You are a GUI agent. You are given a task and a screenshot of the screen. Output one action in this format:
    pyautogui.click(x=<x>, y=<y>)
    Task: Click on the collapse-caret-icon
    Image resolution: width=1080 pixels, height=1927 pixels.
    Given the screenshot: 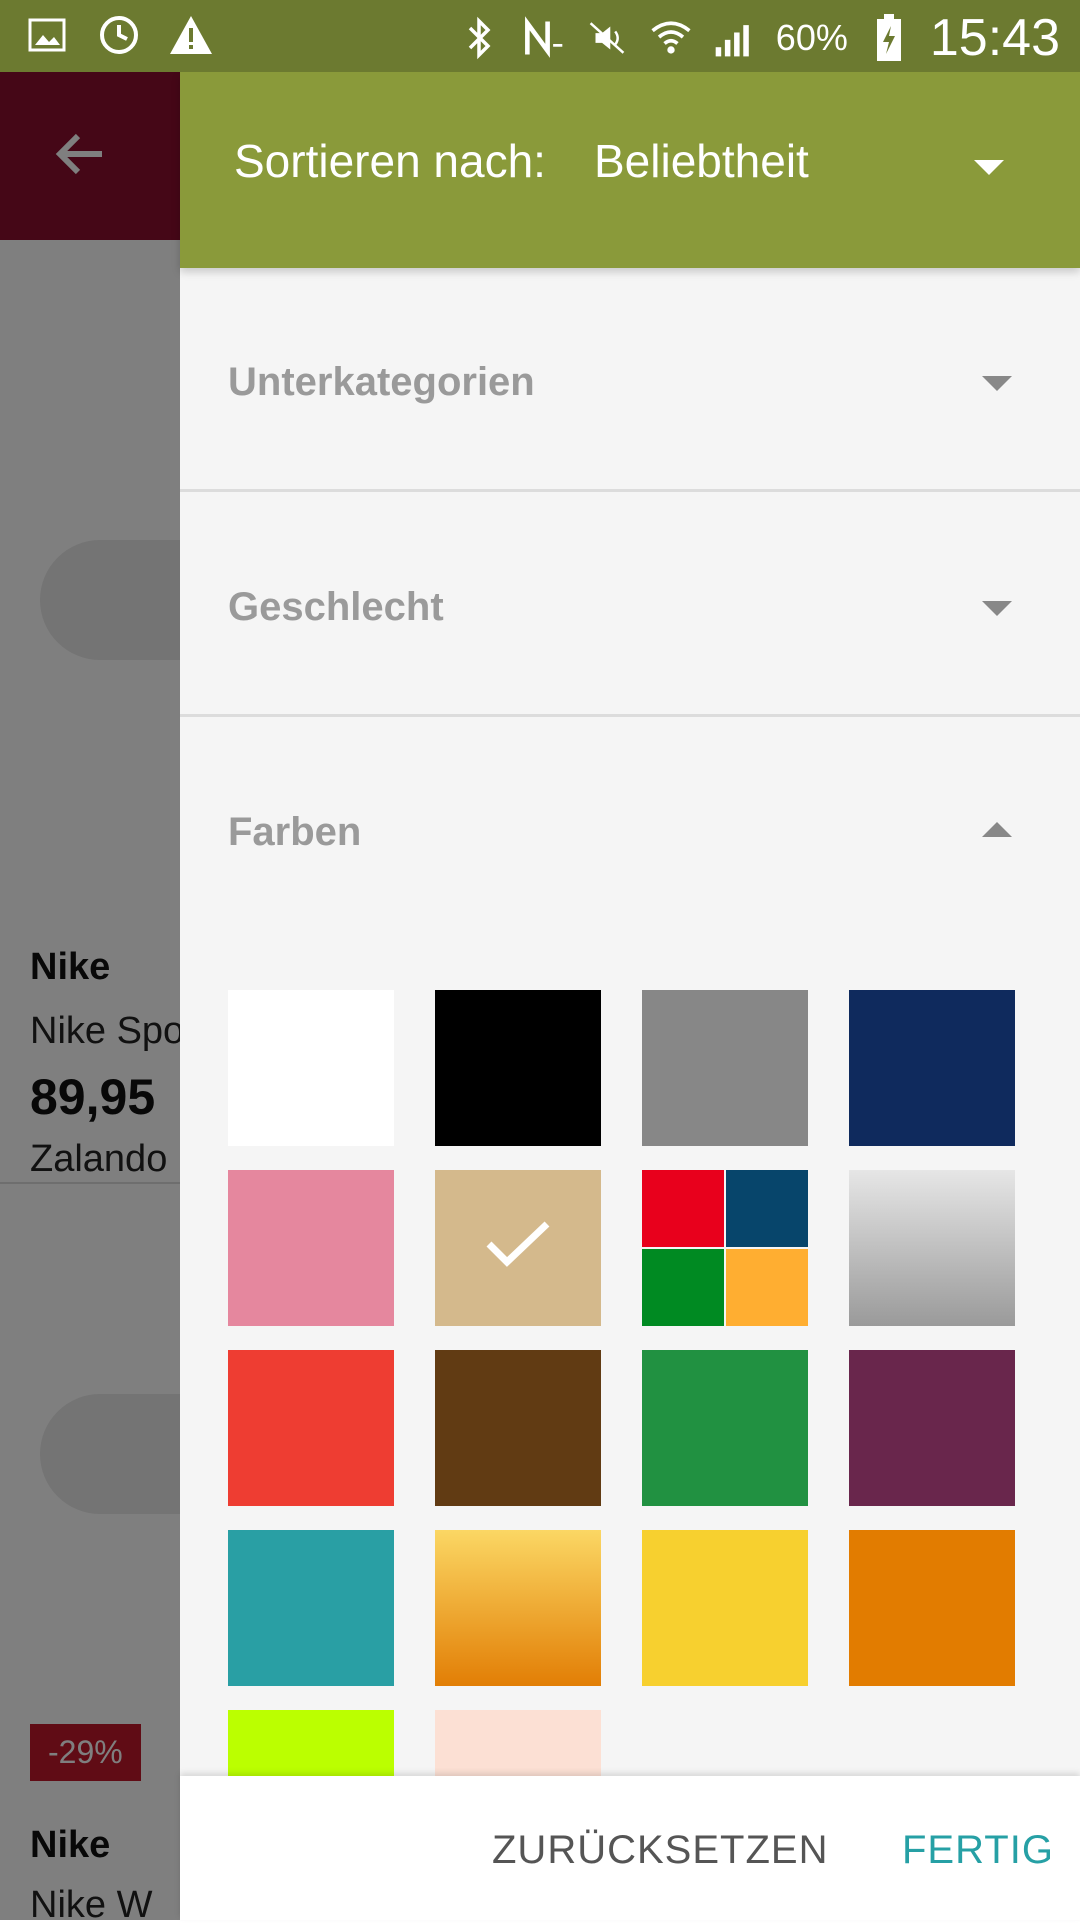 What is the action you would take?
    pyautogui.click(x=997, y=829)
    